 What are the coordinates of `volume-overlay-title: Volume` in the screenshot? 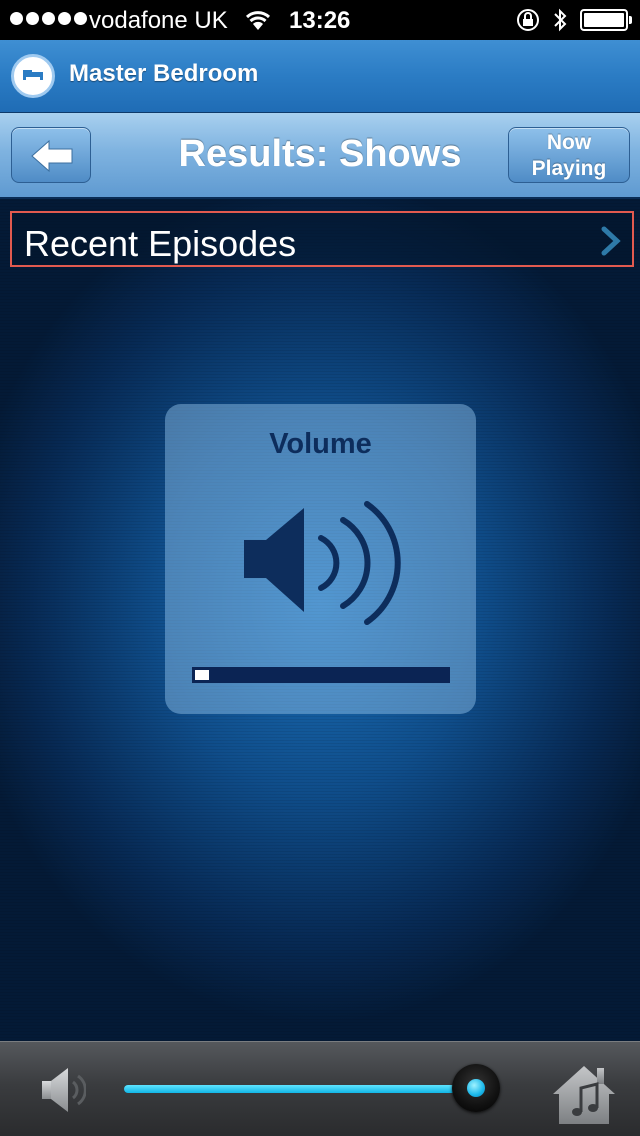 It's located at (320, 444).